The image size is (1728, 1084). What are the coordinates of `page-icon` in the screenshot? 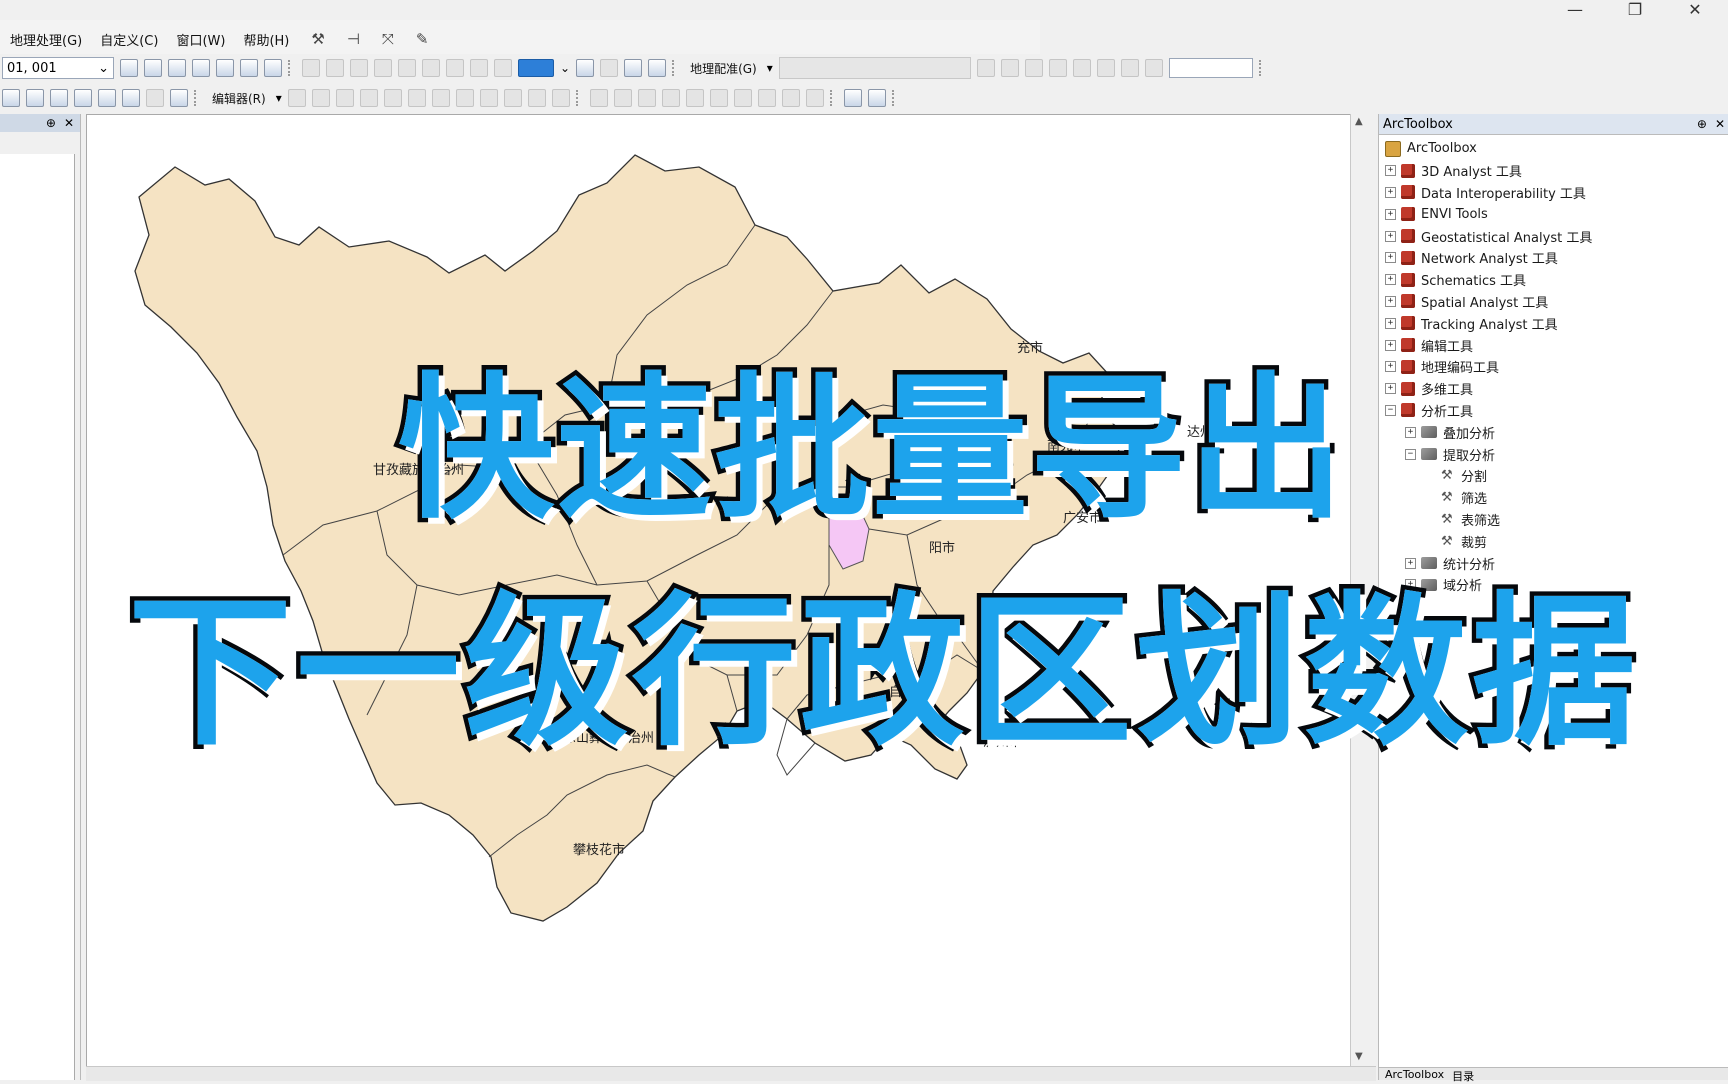 It's located at (585, 68).